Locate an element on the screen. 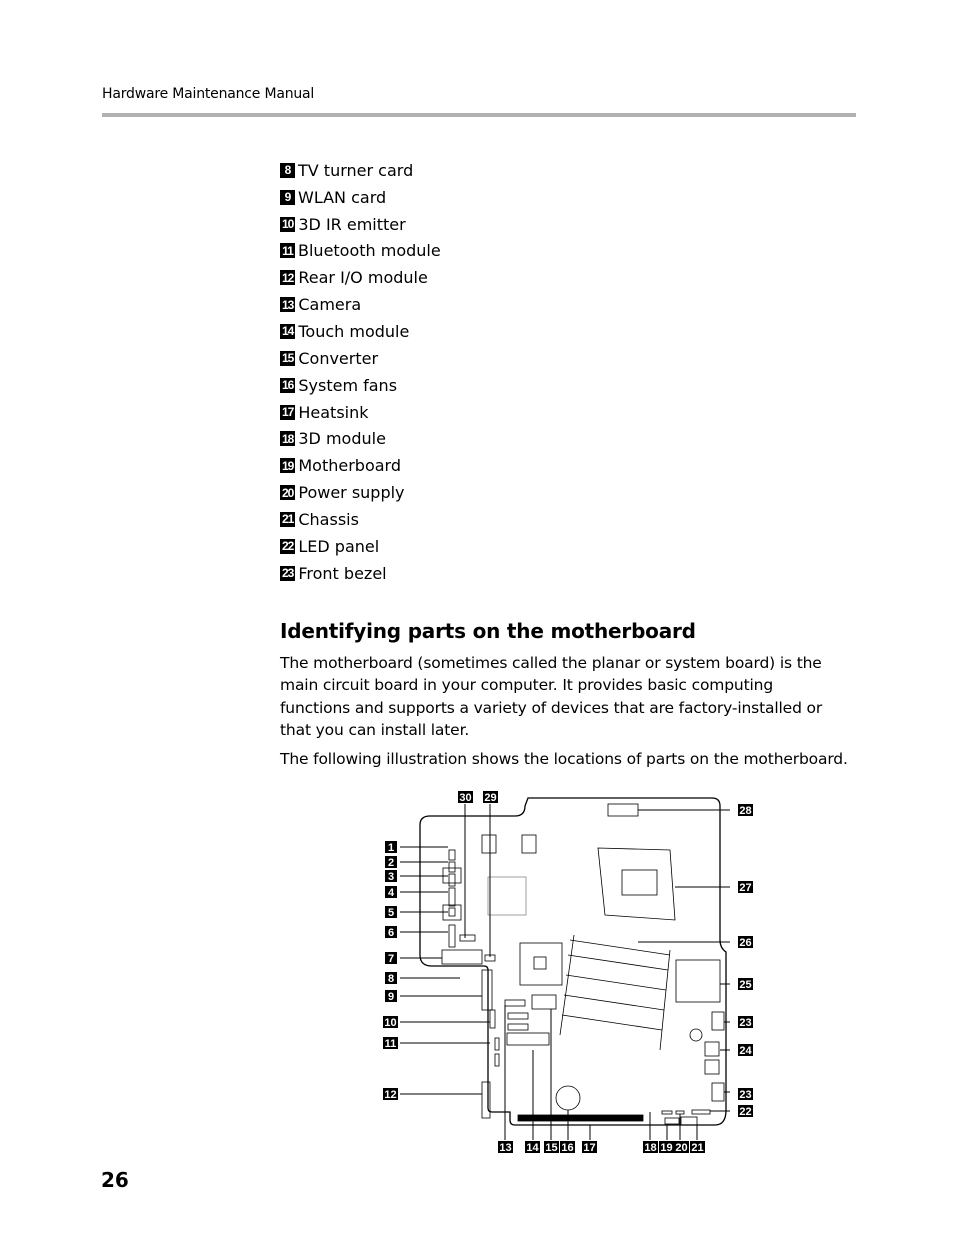 The width and height of the screenshot is (954, 1243). svg-text: 30 is located at coordinates (465, 798).